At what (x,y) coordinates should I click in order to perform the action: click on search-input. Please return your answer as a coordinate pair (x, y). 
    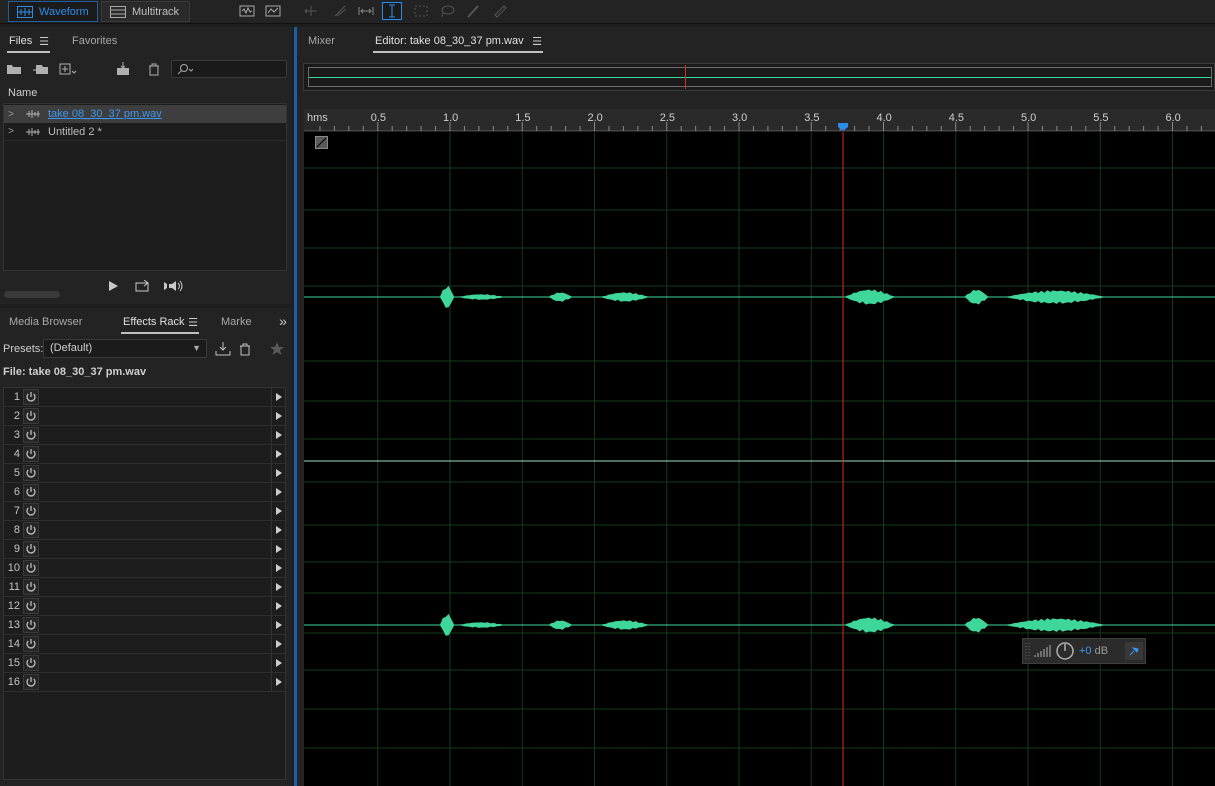
    Looking at the image, I should click on (229, 69).